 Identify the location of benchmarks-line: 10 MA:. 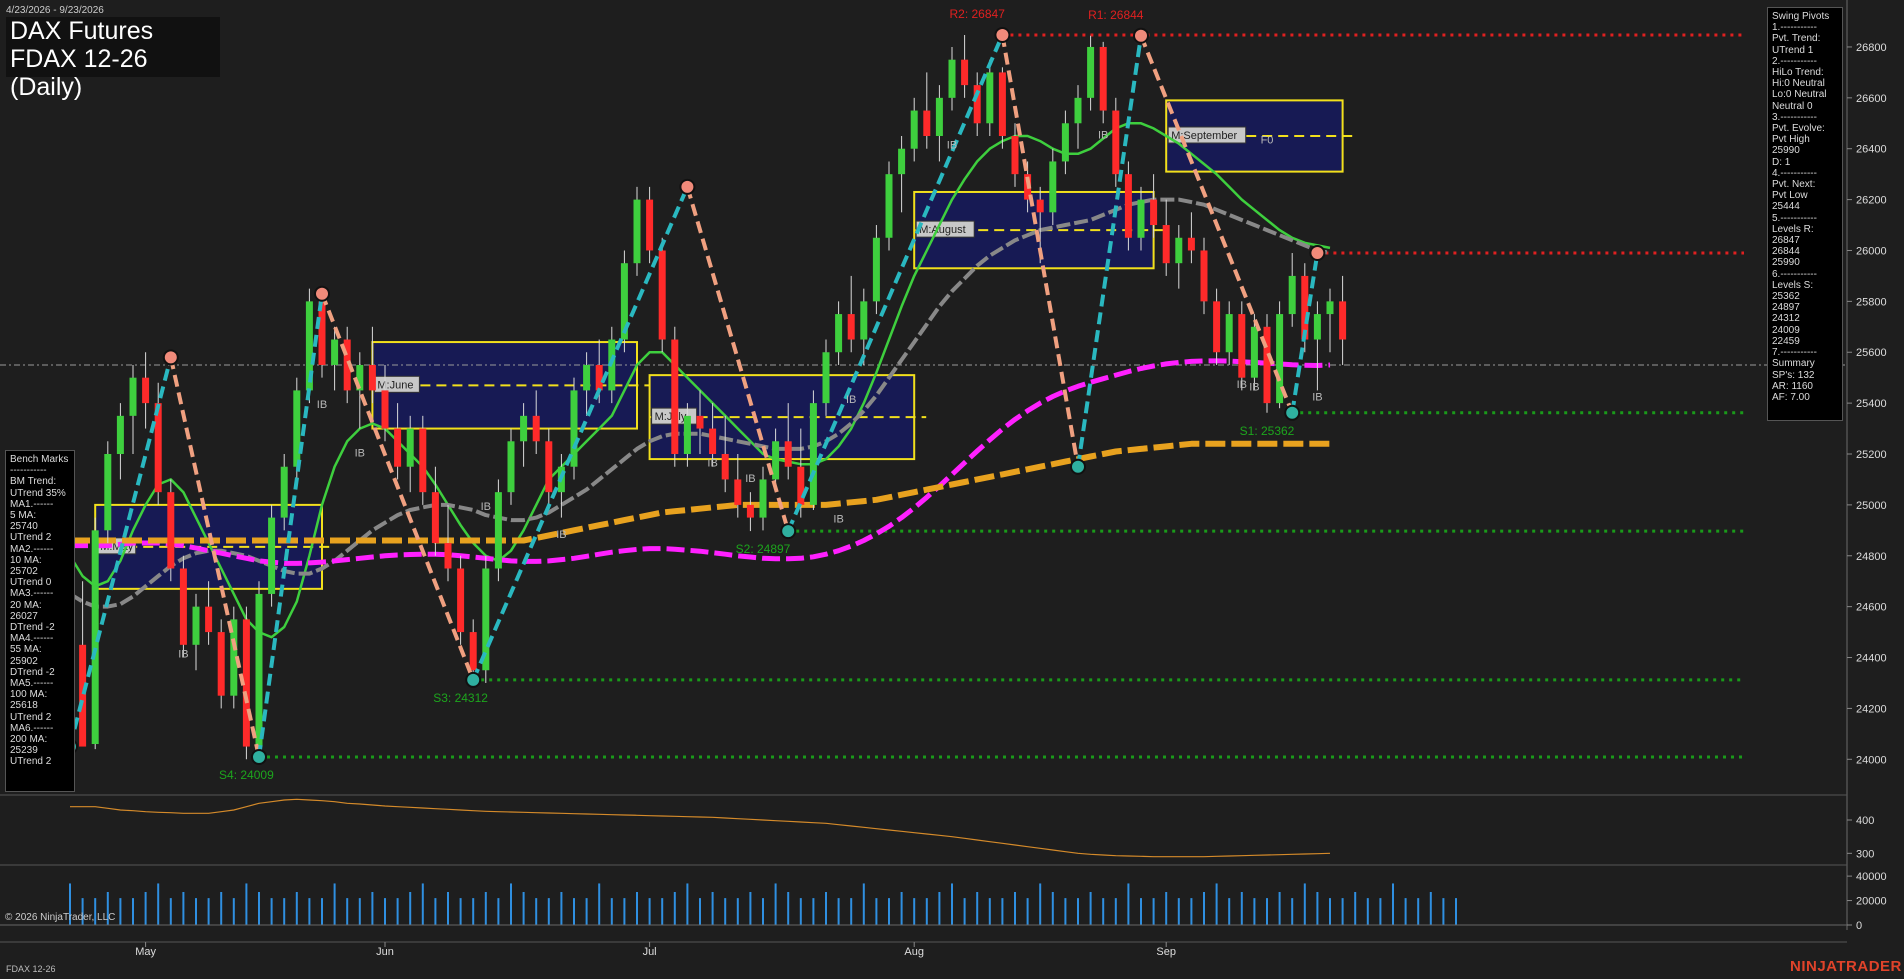
(26, 560).